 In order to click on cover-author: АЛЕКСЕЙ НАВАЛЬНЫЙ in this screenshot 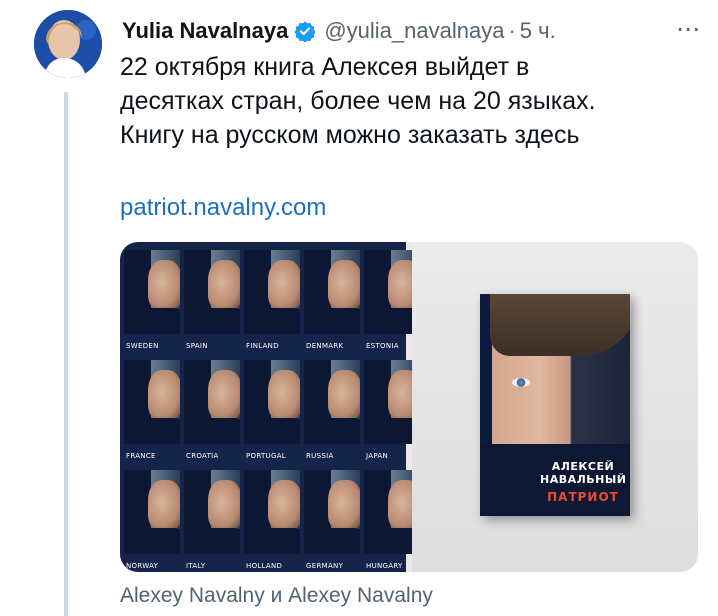, I will do `click(583, 473)`.